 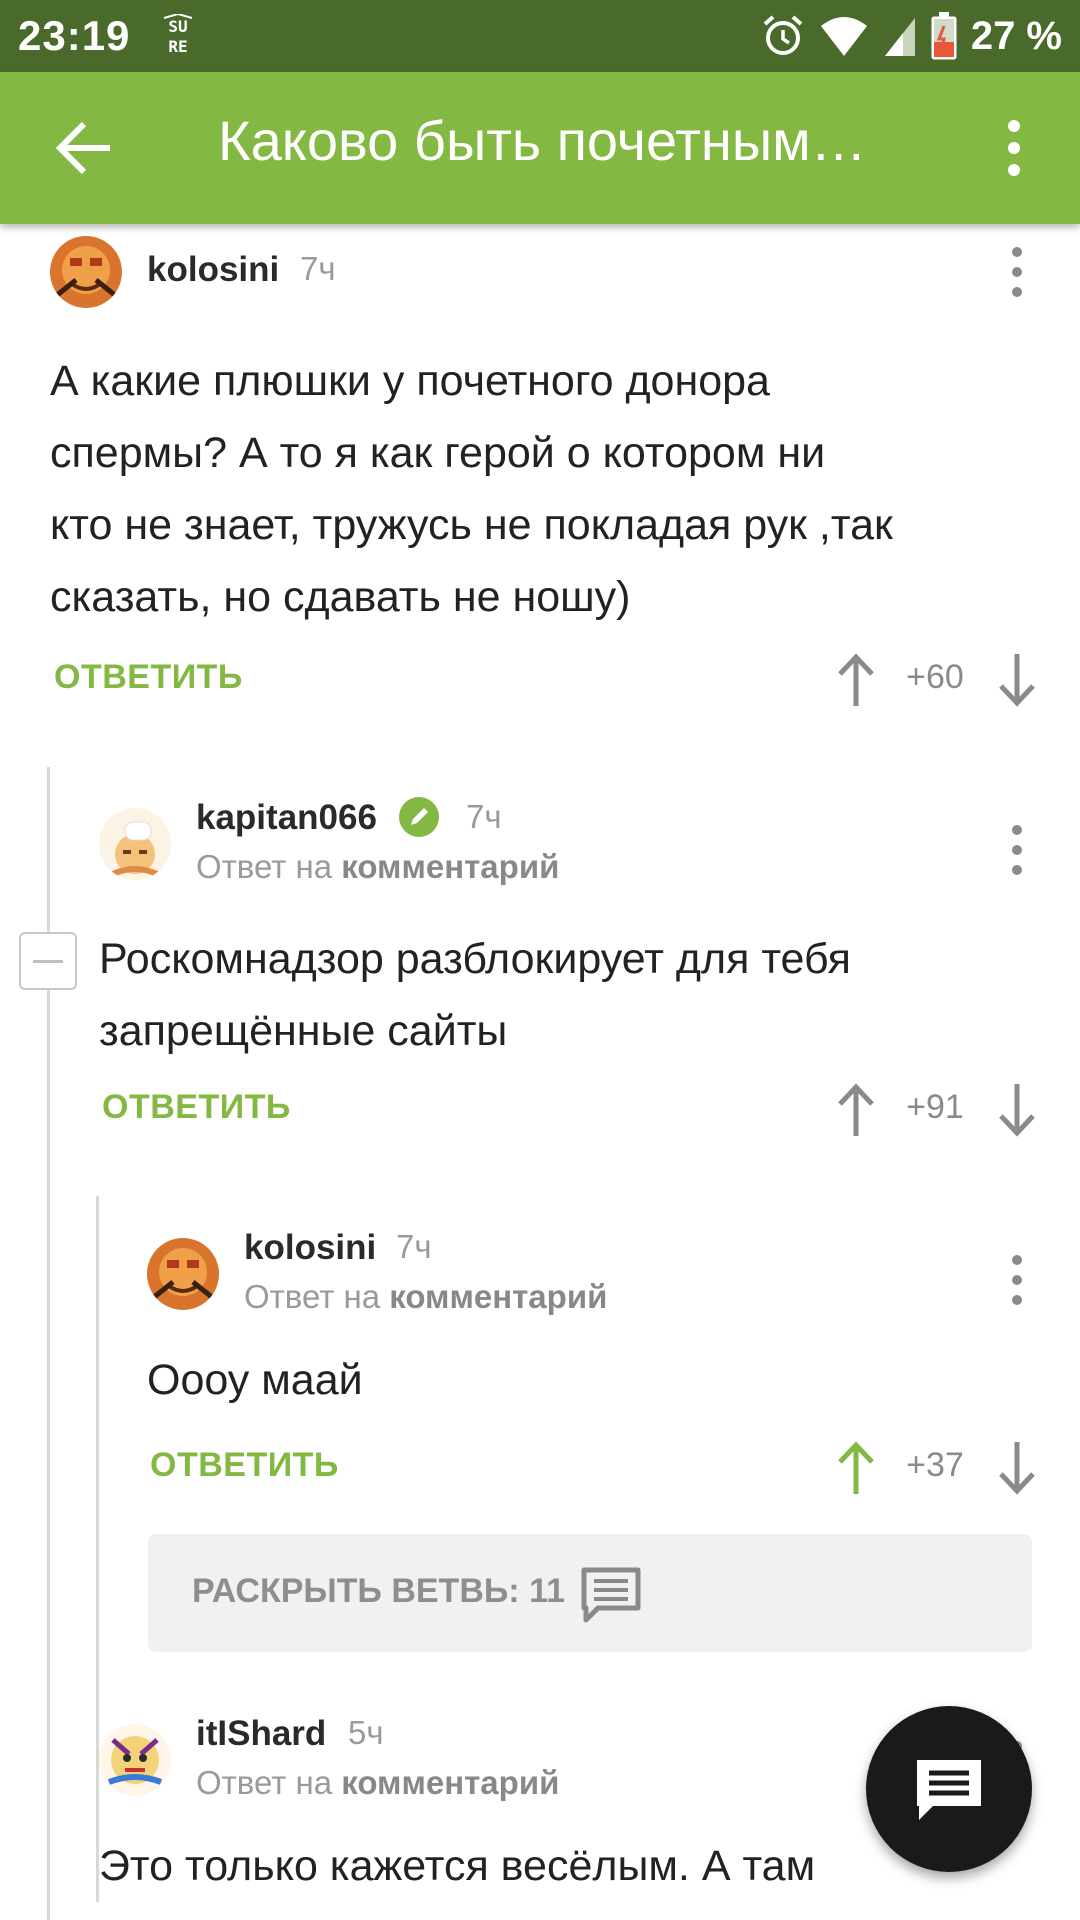 I want to click on wifi-icon, so click(x=843, y=36).